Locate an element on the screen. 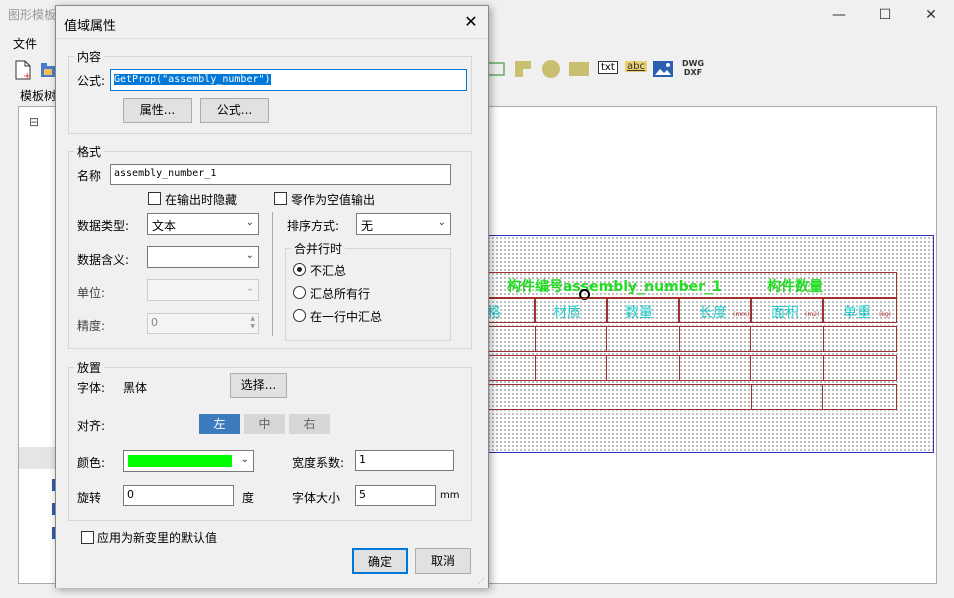 The image size is (954, 598). image-tool-icon is located at coordinates (663, 70).